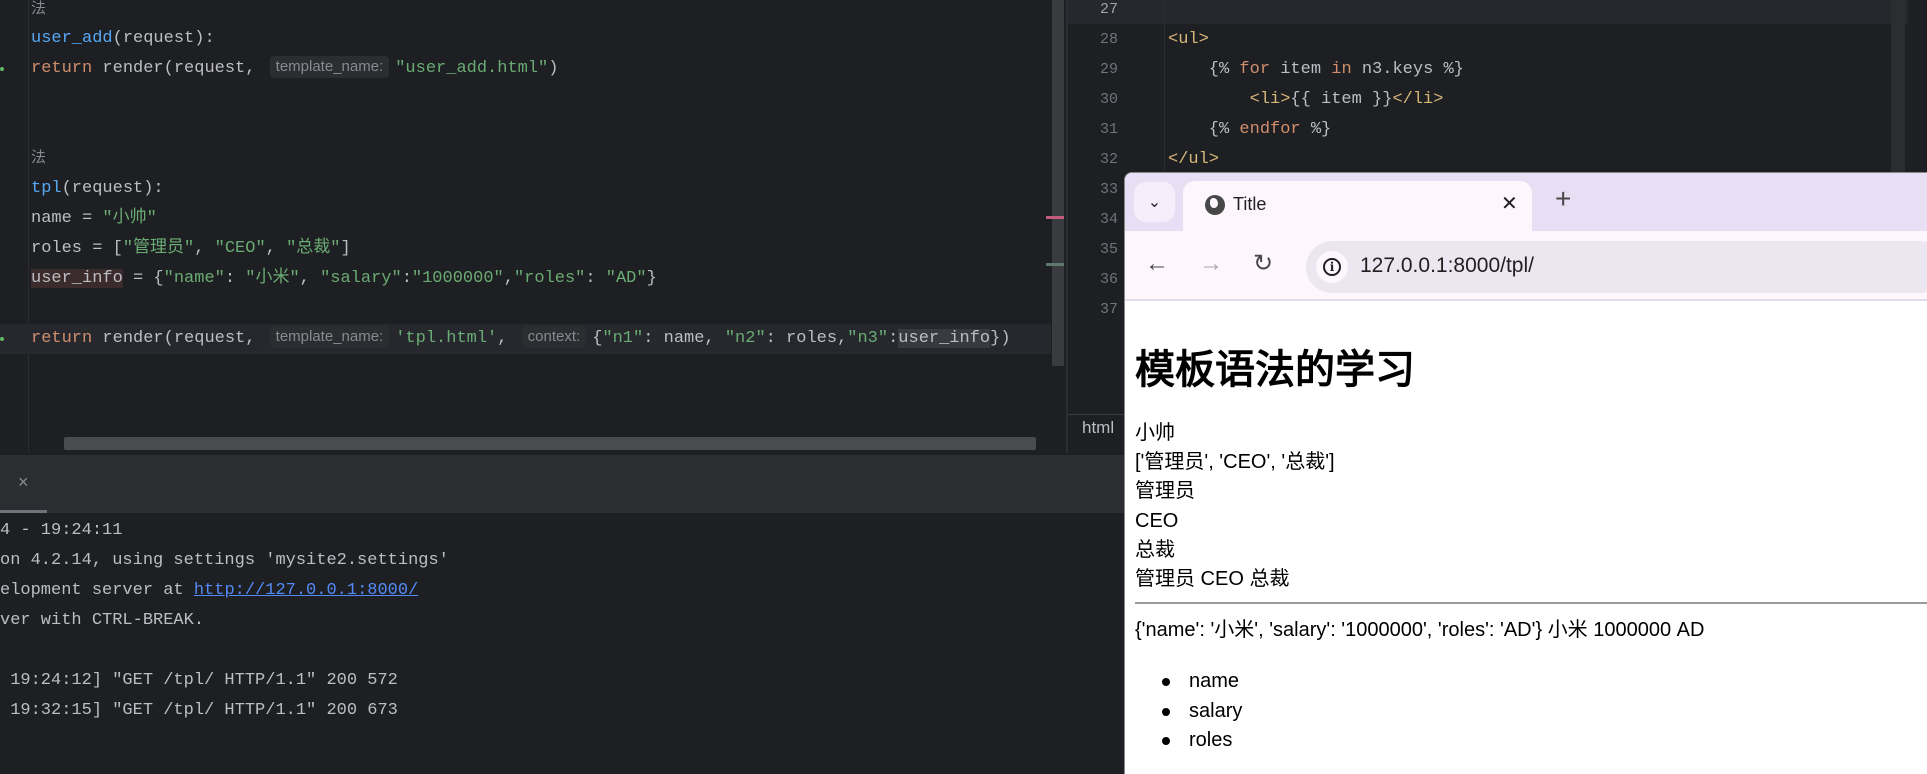 This screenshot has height=774, width=1927. I want to click on code-line: {% endfor %}, so click(1249, 130).